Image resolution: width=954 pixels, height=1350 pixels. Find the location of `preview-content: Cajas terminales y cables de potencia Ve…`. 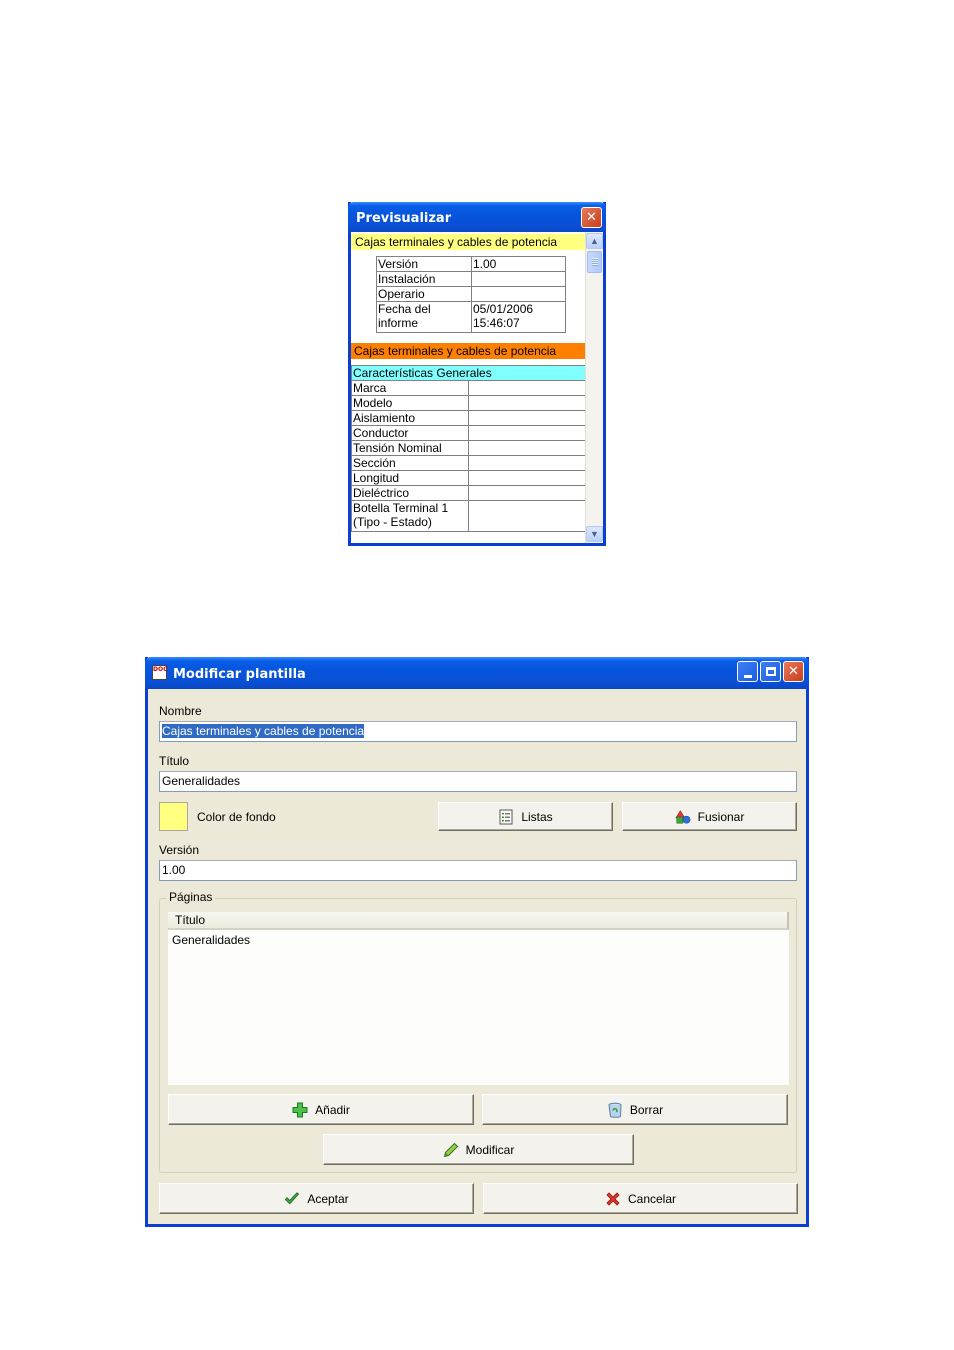

preview-content: Cajas terminales y cables de potencia Ve… is located at coordinates (469, 387).